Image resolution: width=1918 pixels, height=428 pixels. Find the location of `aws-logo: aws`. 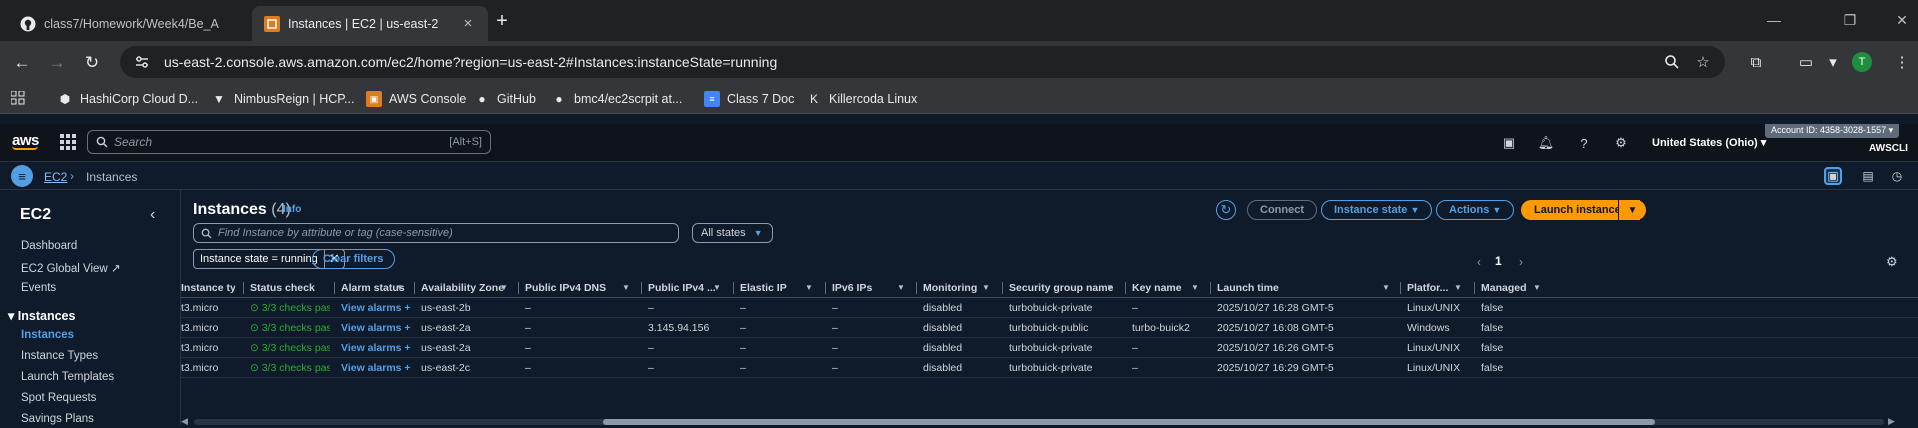

aws-logo: aws is located at coordinates (25, 141).